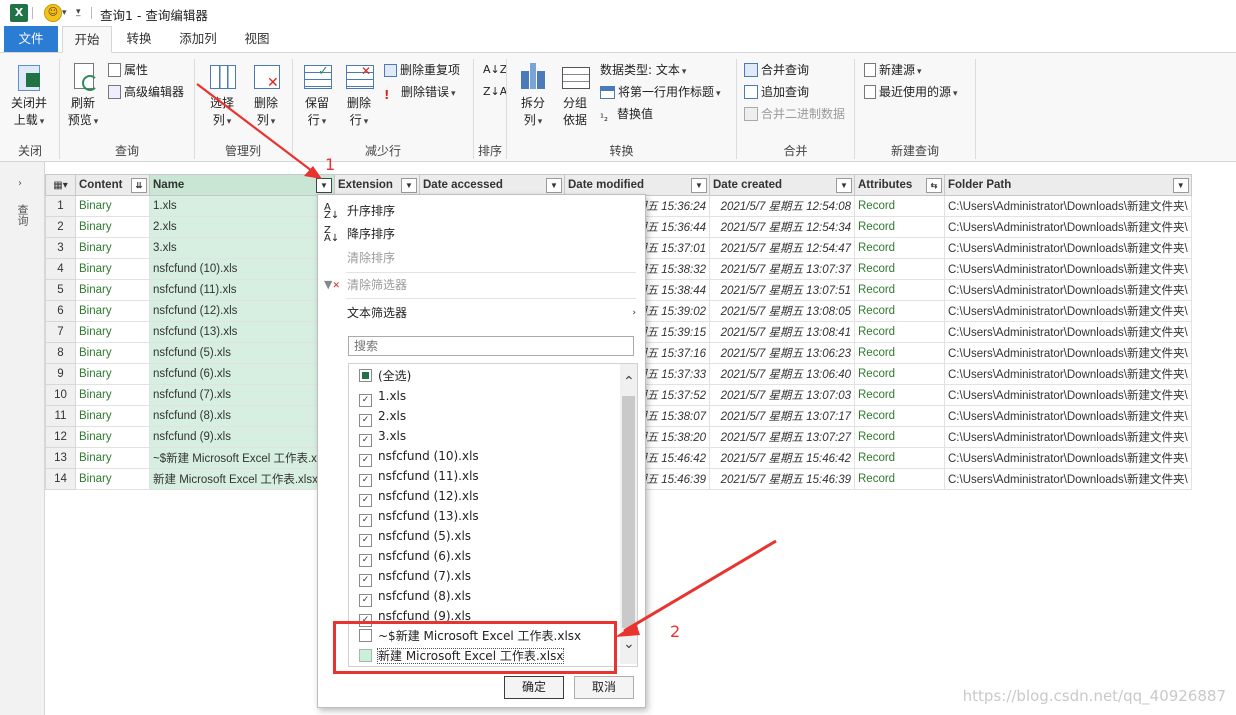 Image resolution: width=1236 pixels, height=715 pixels. I want to click on watermark: https://blog.csdn.net/qq_40926887, so click(1094, 696).